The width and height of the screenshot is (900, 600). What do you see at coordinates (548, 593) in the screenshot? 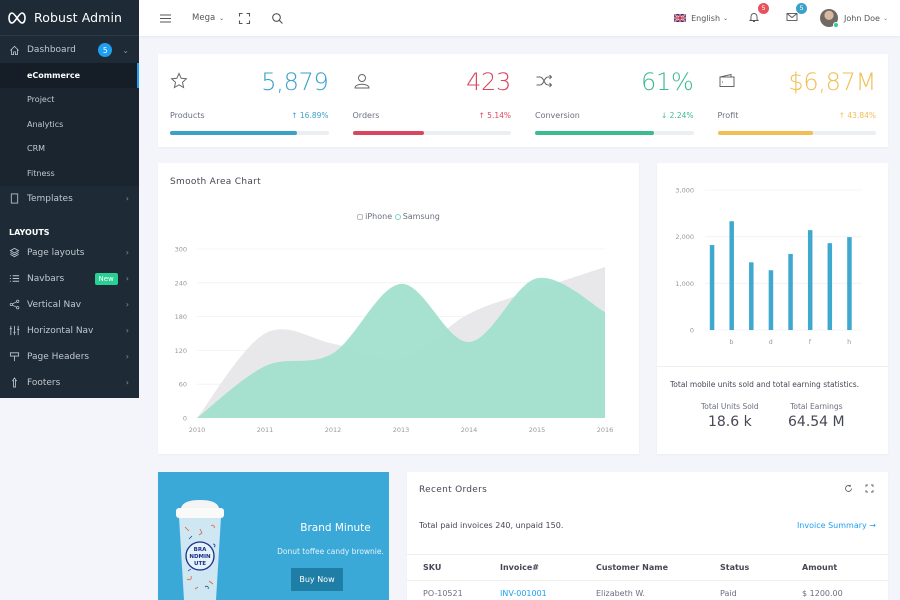
I see `cell-invoice-link: INV-001001` at bounding box center [548, 593].